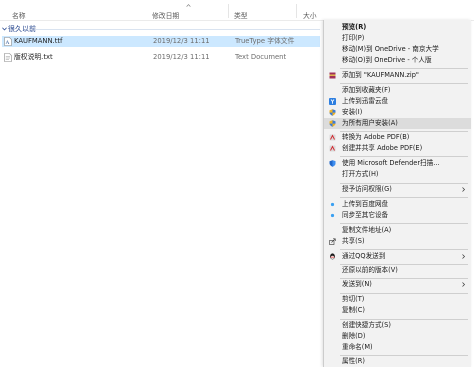 The height and width of the screenshot is (367, 474). Describe the element at coordinates (367, 230) in the screenshot. I see `menu-item-label: 复制文件地址(A)` at that location.